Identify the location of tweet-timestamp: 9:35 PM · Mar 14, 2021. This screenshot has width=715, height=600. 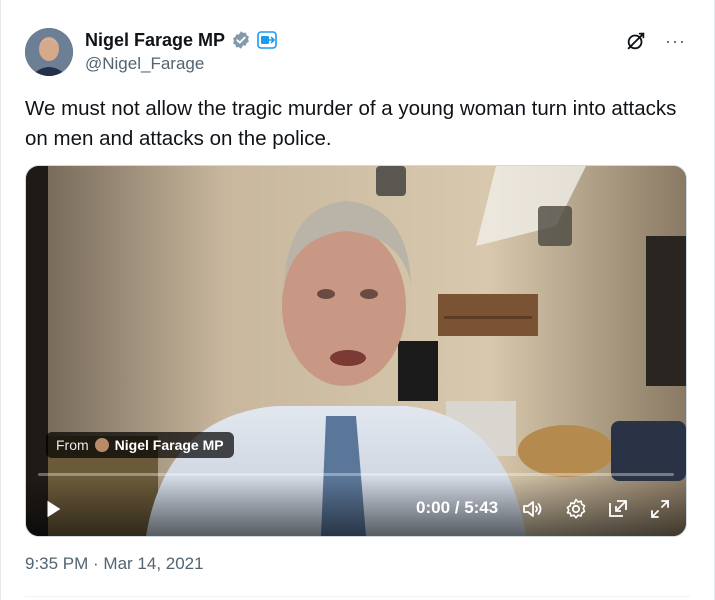
(114, 564).